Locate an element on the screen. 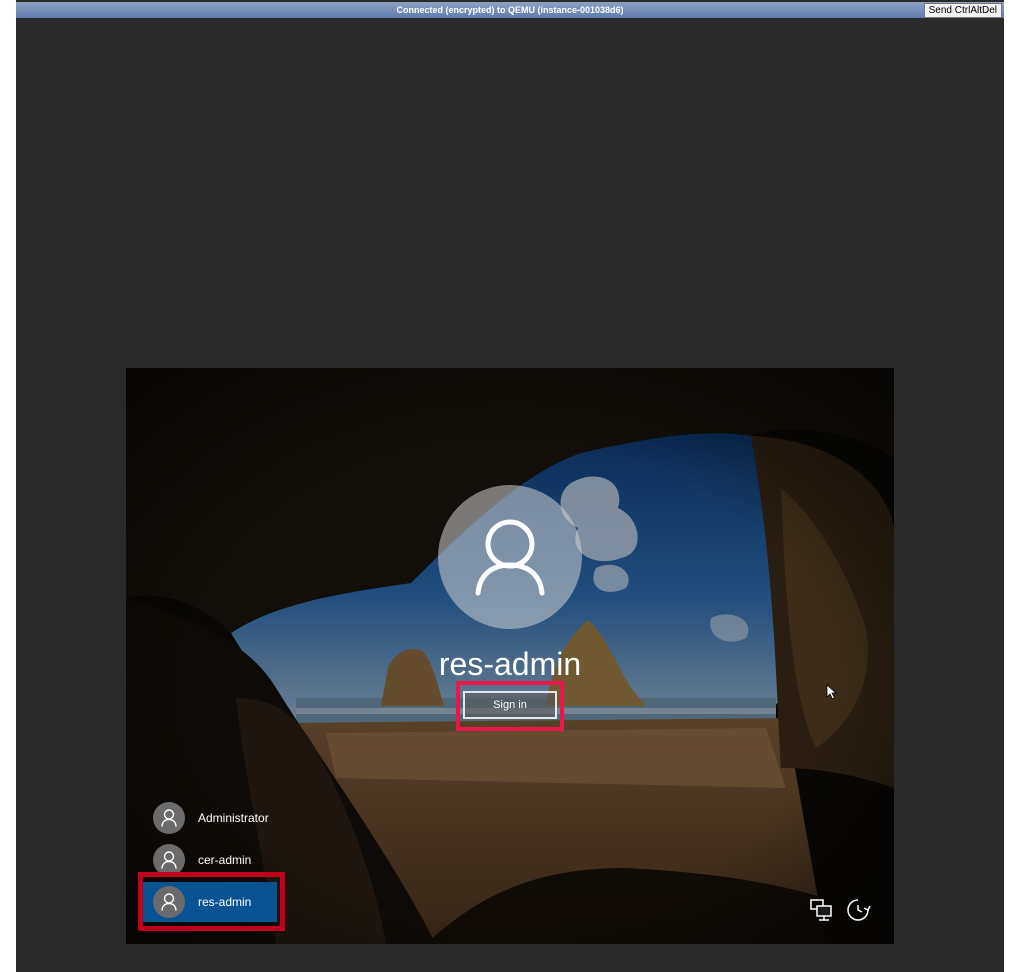 The image size is (1010, 972). network-icon is located at coordinates (822, 910).